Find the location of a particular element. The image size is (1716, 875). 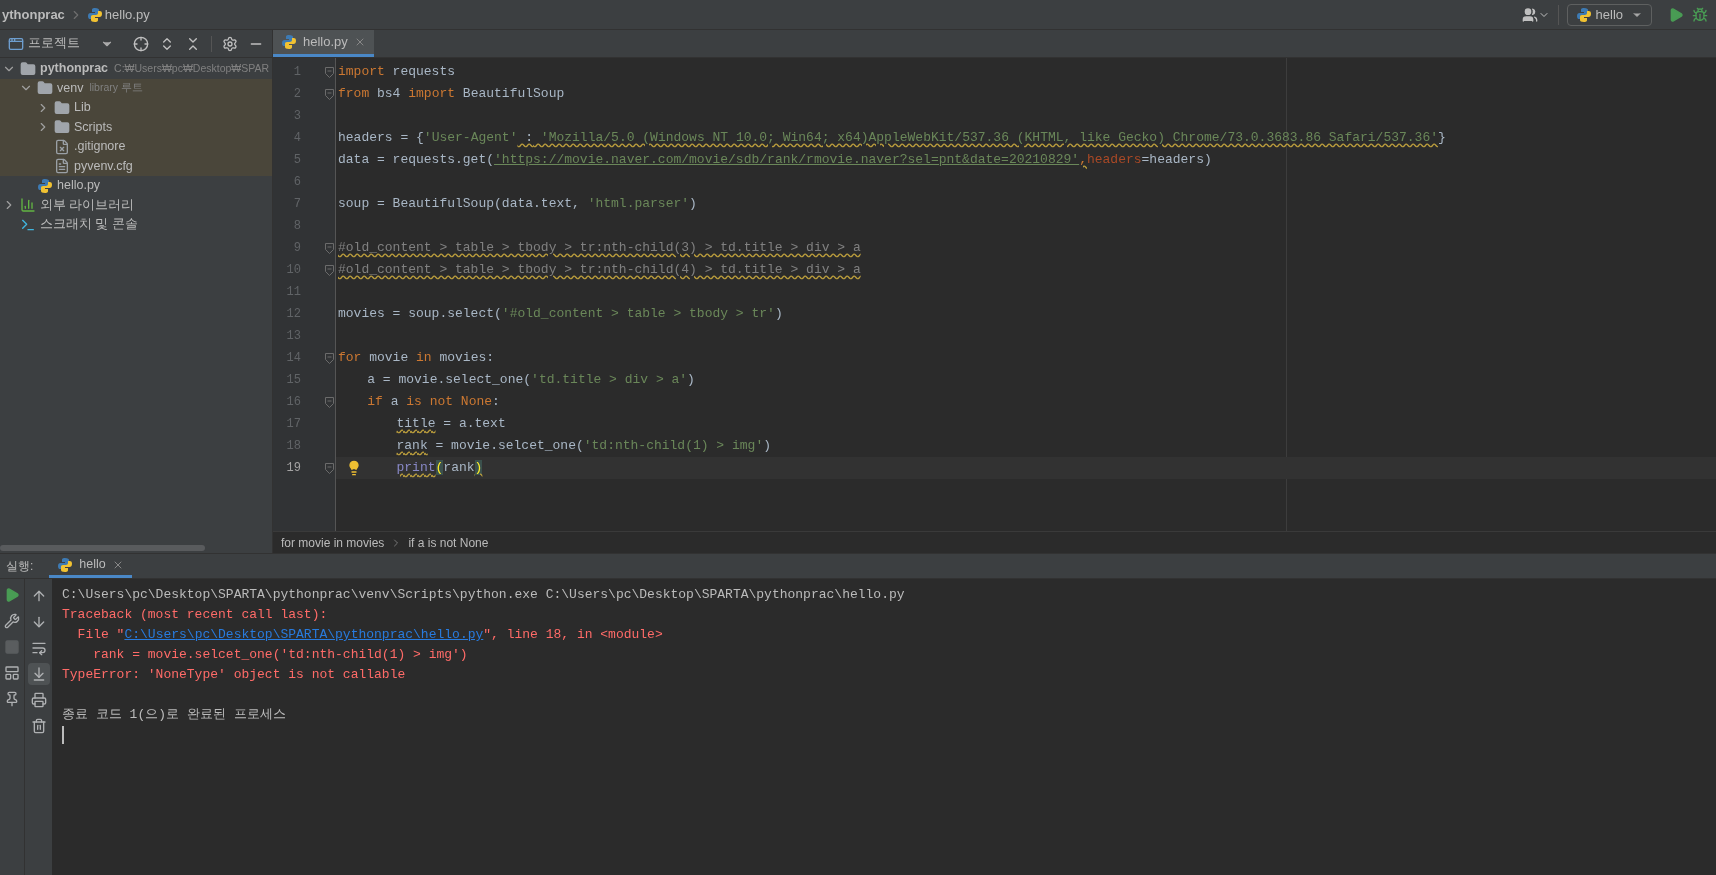

text-cursor is located at coordinates (63, 735).